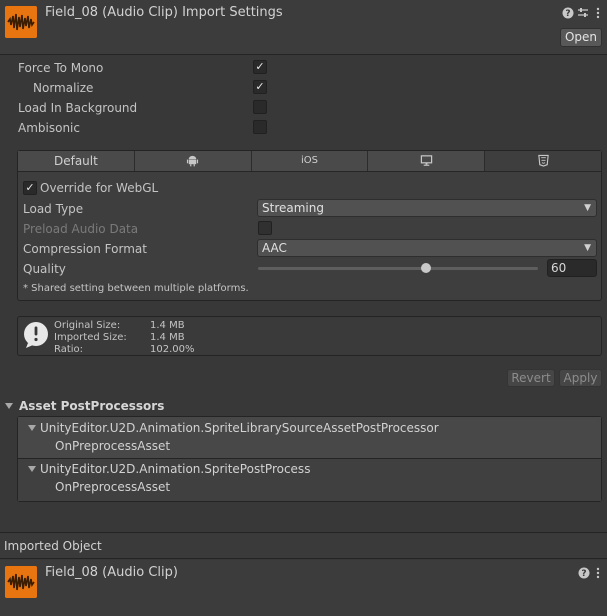 This screenshot has height=616, width=607. What do you see at coordinates (427, 208) in the screenshot?
I see `load-type-dropdown: Streaming ▼` at bounding box center [427, 208].